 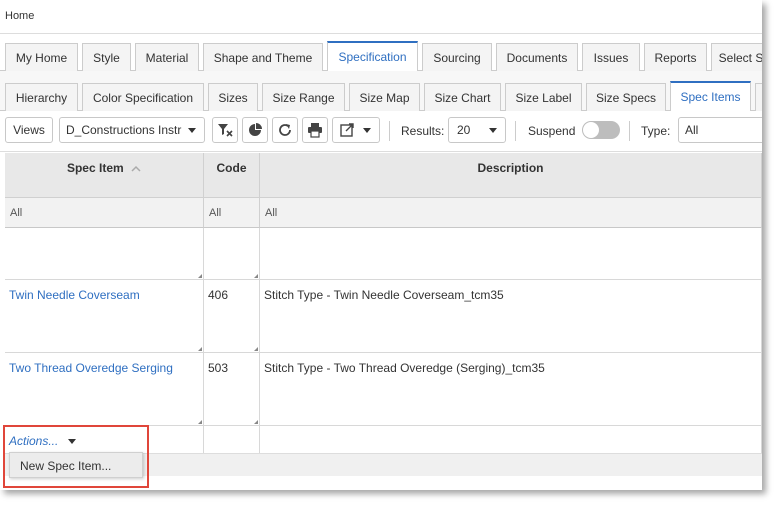 I want to click on table-row-cell: Twin Needle Coverseam, so click(x=104, y=316).